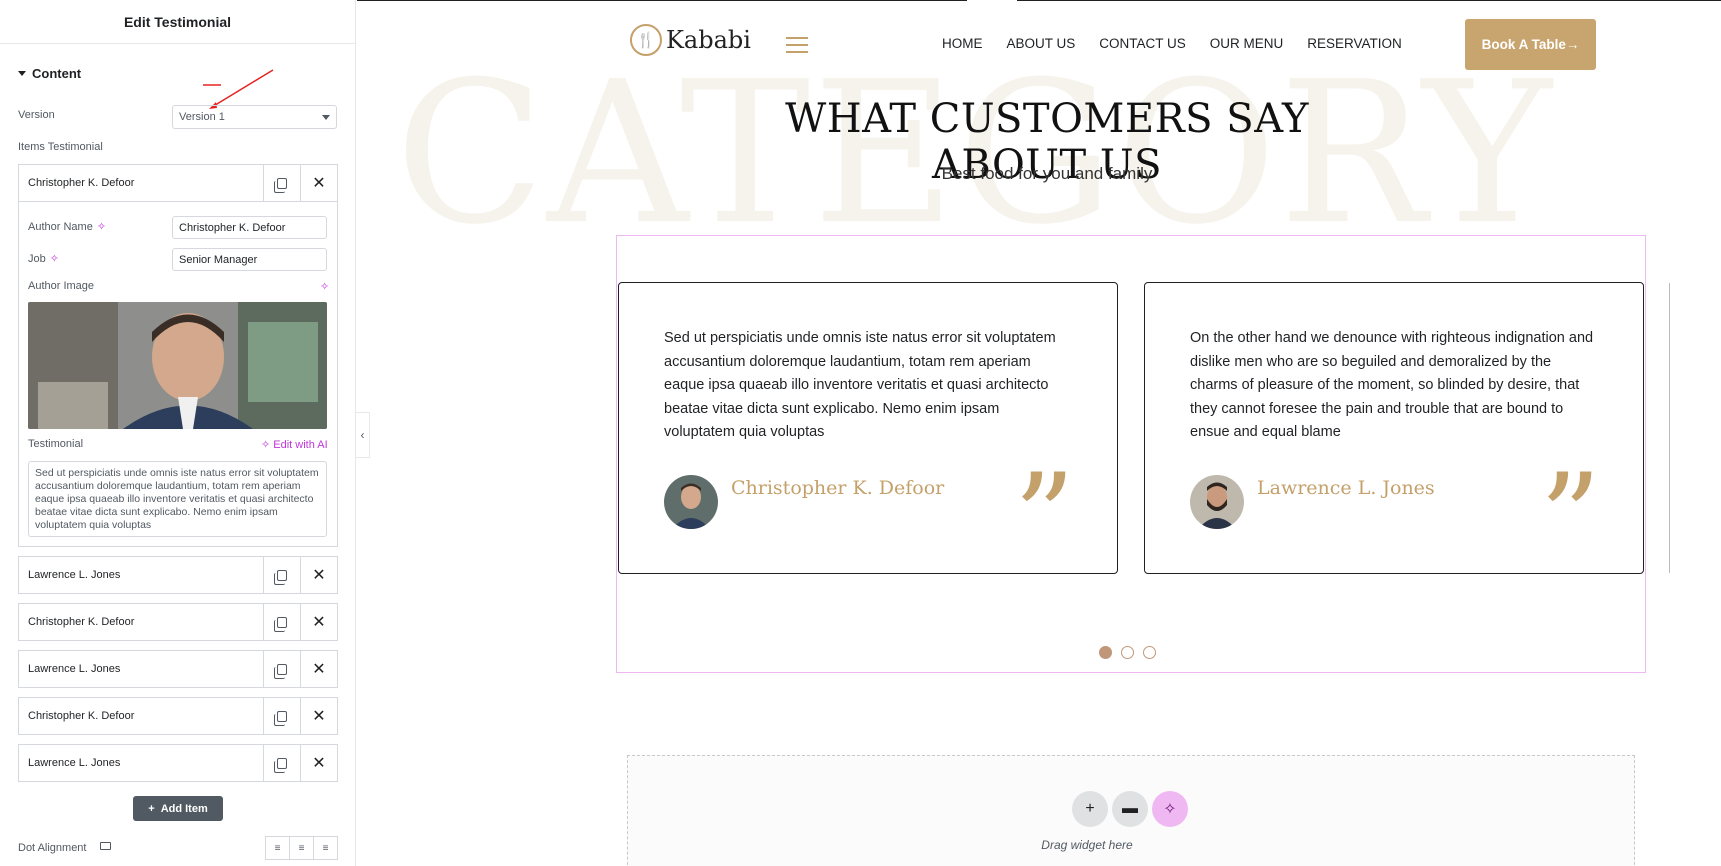  Describe the element at coordinates (22, 73) in the screenshot. I see `caret-down-icon` at that location.